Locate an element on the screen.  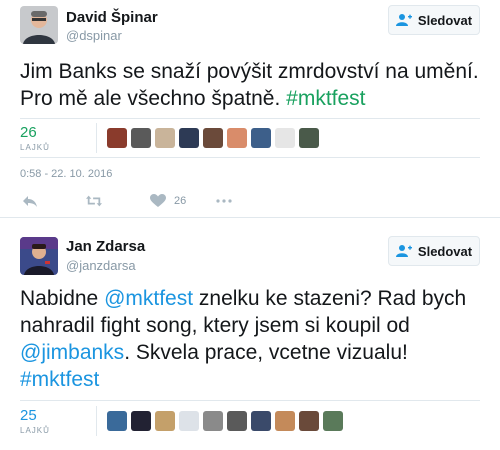
tweet-text-part: . Skvela prace, vcetne vizualu! is located at coordinates (266, 352).